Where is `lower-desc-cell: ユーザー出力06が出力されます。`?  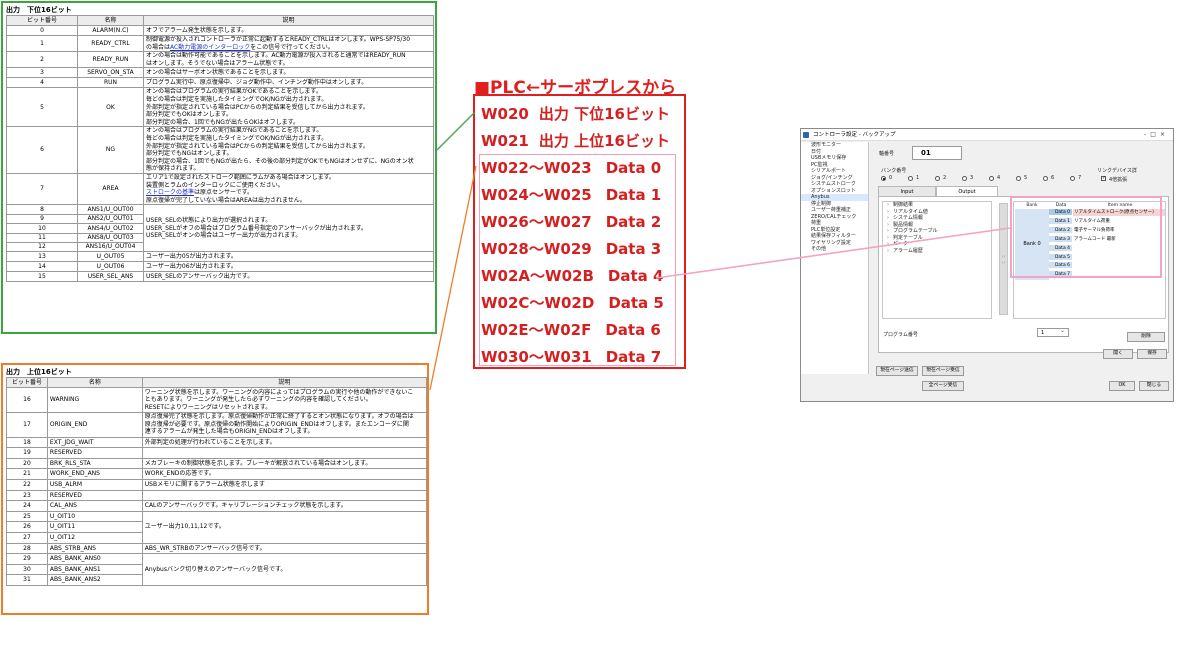
lower-desc-cell: ユーザー出力06が出力されます。 is located at coordinates (288, 267).